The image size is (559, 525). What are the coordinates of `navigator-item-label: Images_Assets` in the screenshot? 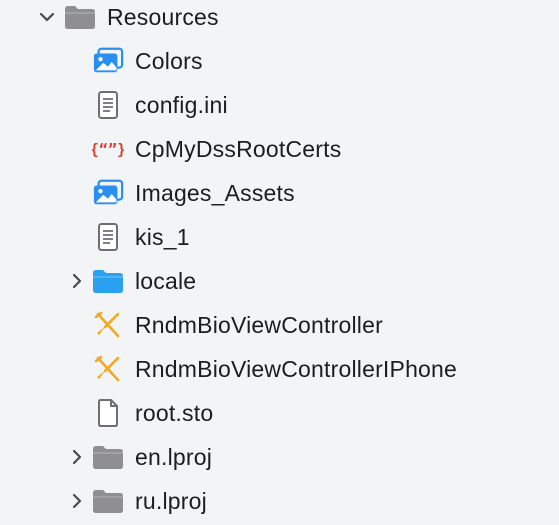 It's located at (215, 193).